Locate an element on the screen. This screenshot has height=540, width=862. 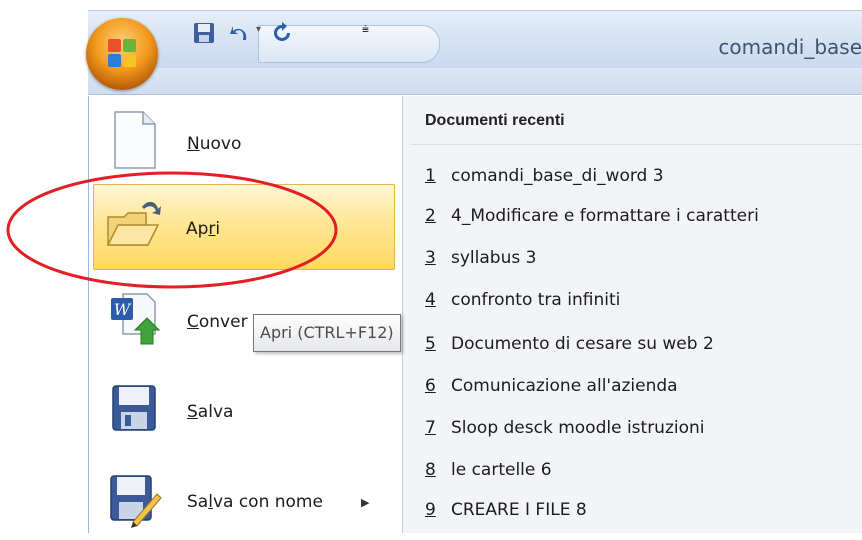
recent-document-item: 5 Documento di cesare su web 2 is located at coordinates (569, 344).